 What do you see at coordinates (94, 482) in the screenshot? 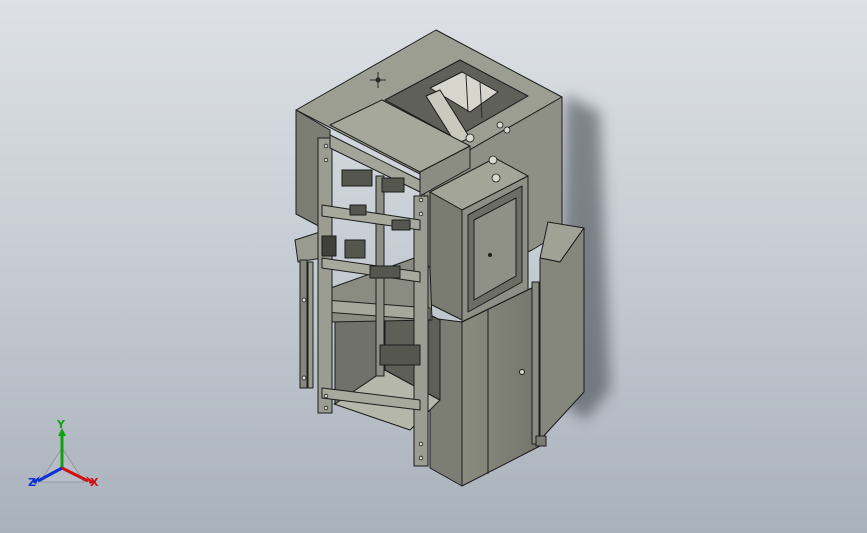
I see `x-axis-label: X` at bounding box center [94, 482].